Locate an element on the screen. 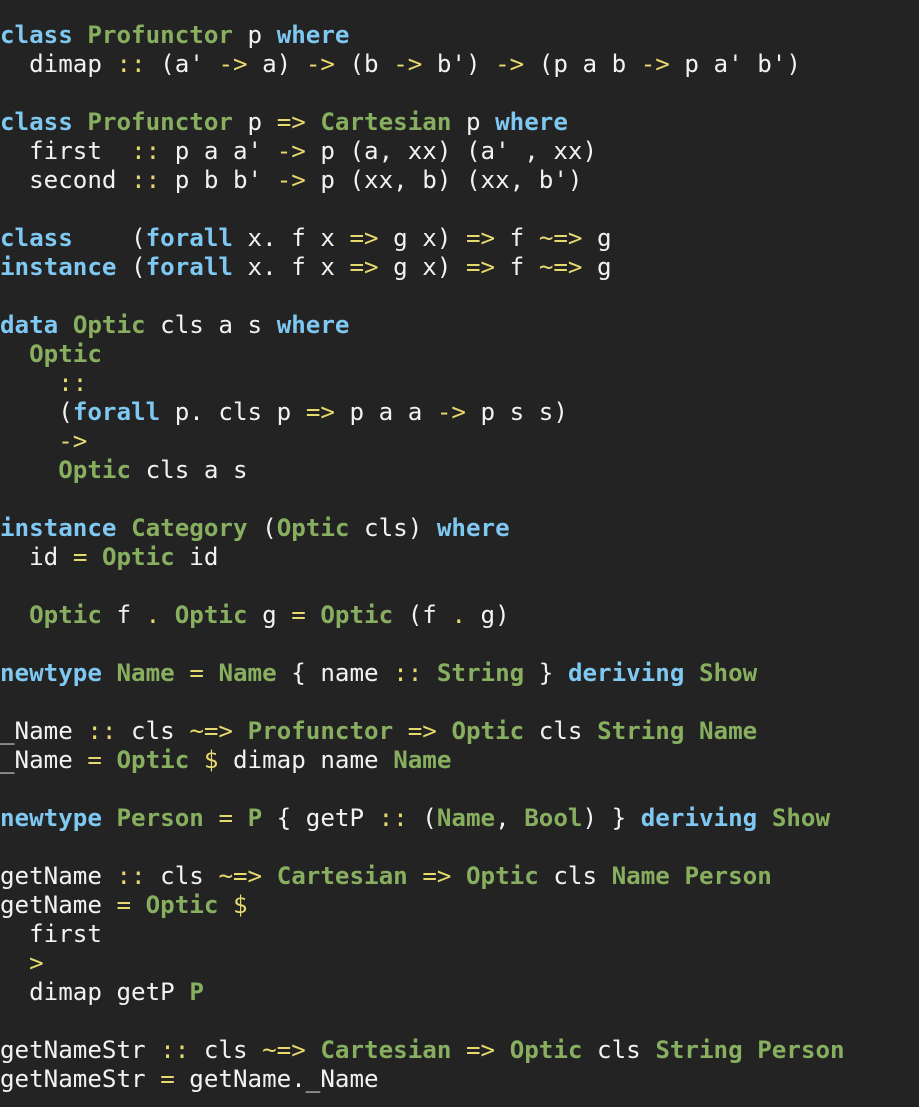 This screenshot has height=1107, width=919. code-line: class Profunctor p where is located at coordinates (459, 35).